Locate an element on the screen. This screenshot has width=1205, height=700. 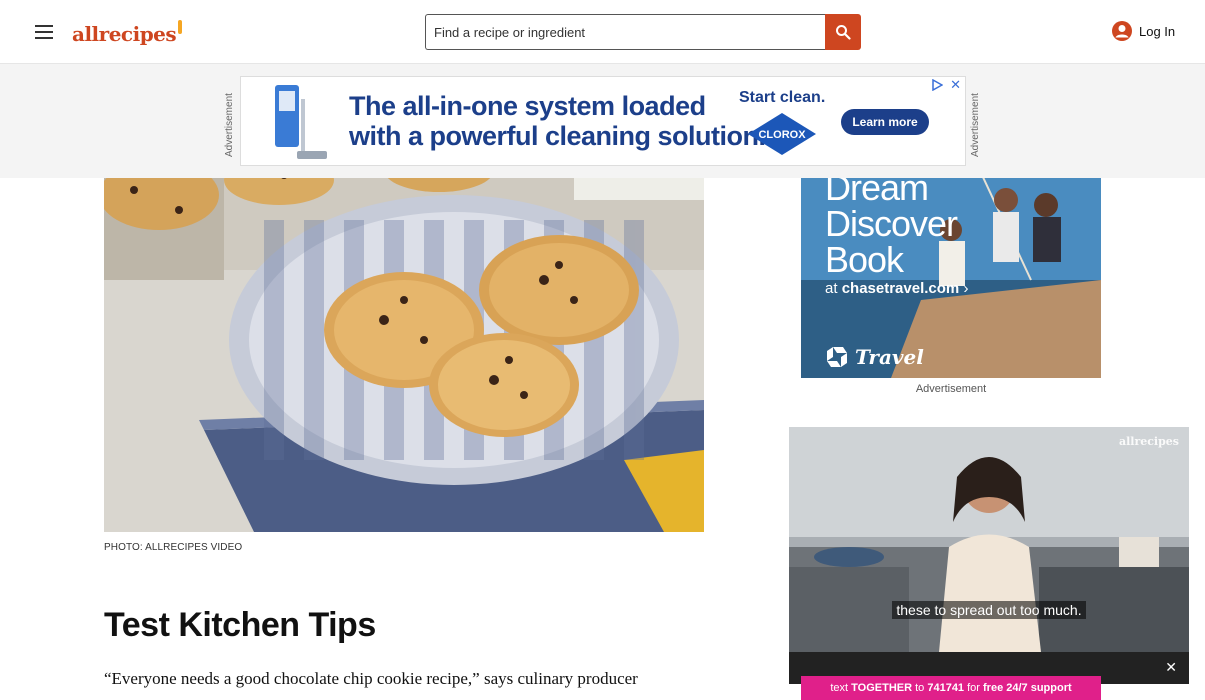
login-link: Log In is located at coordinates (1143, 31).